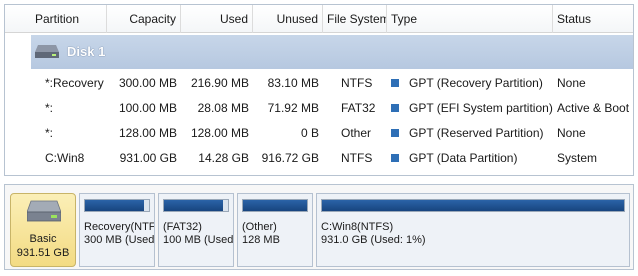  Describe the element at coordinates (593, 19) in the screenshot. I see `column-status: Status` at that location.